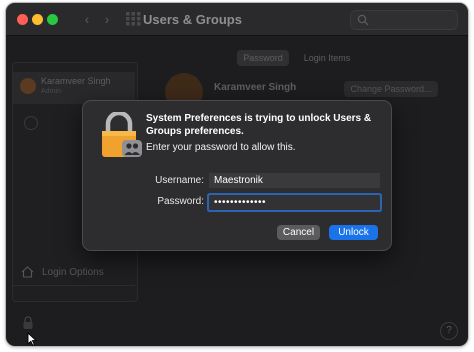  I want to click on title-bar: ‹ › Users & Groups, so click(237, 19).